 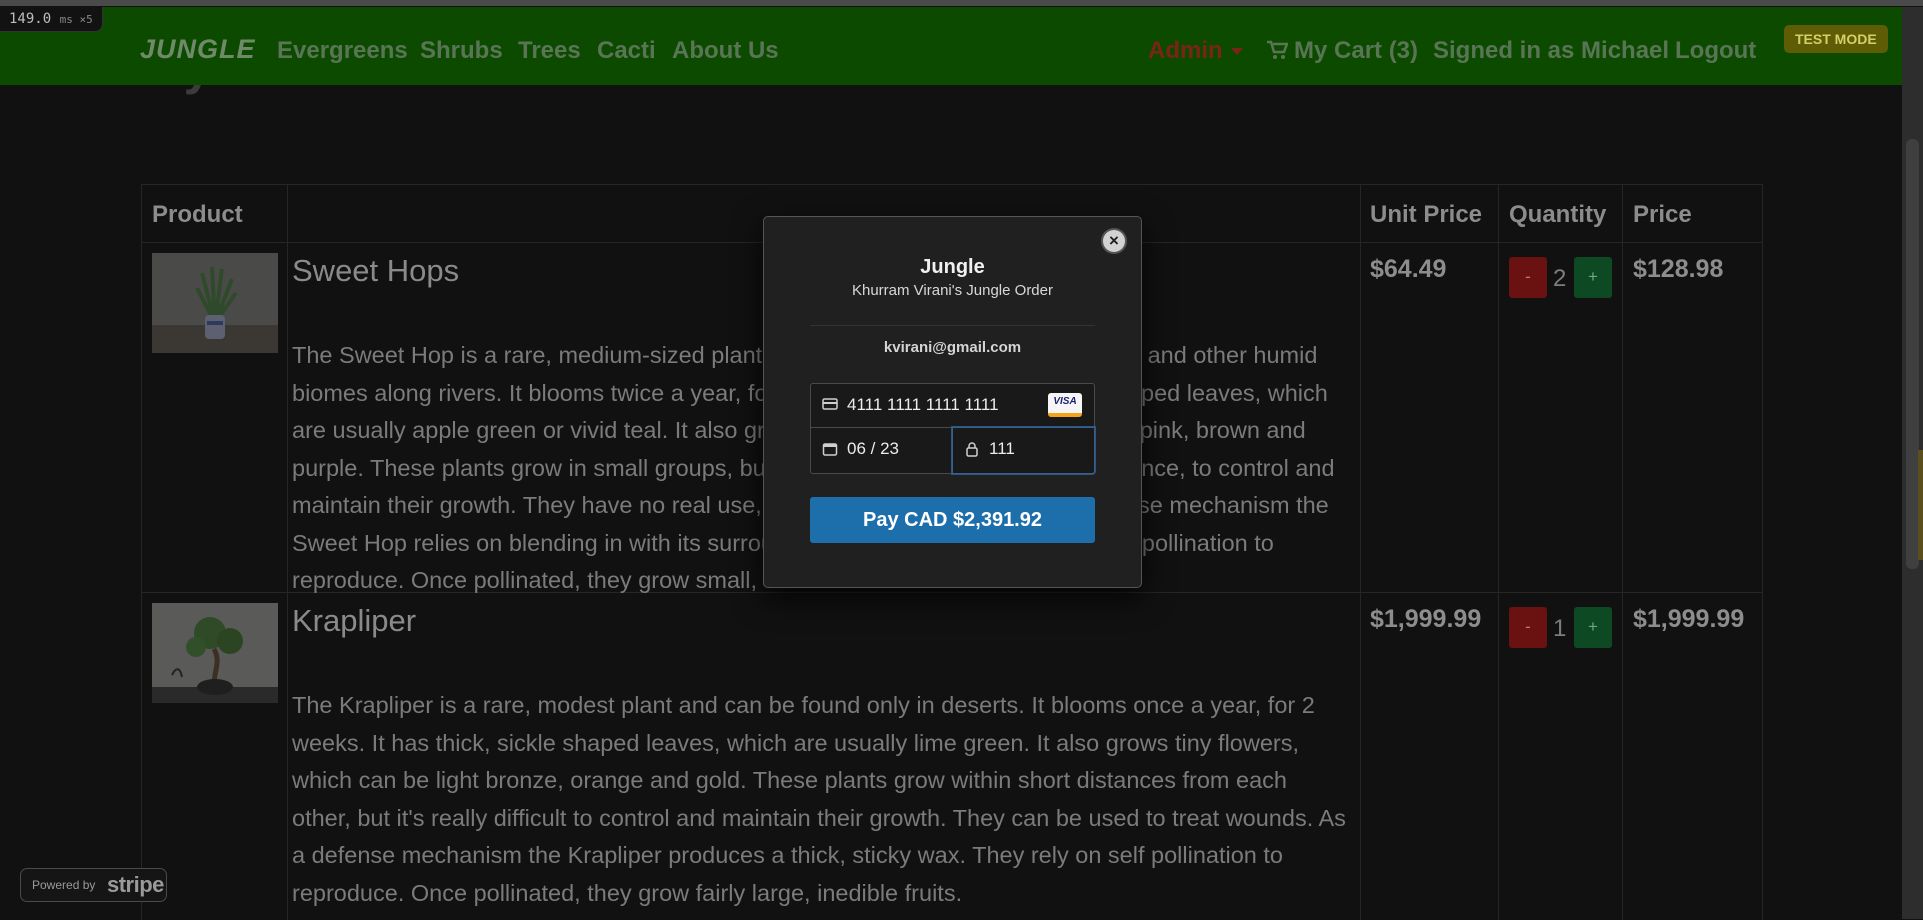 What do you see at coordinates (952, 347) in the screenshot?
I see `checkout-email: kvirani@gmail.com` at bounding box center [952, 347].